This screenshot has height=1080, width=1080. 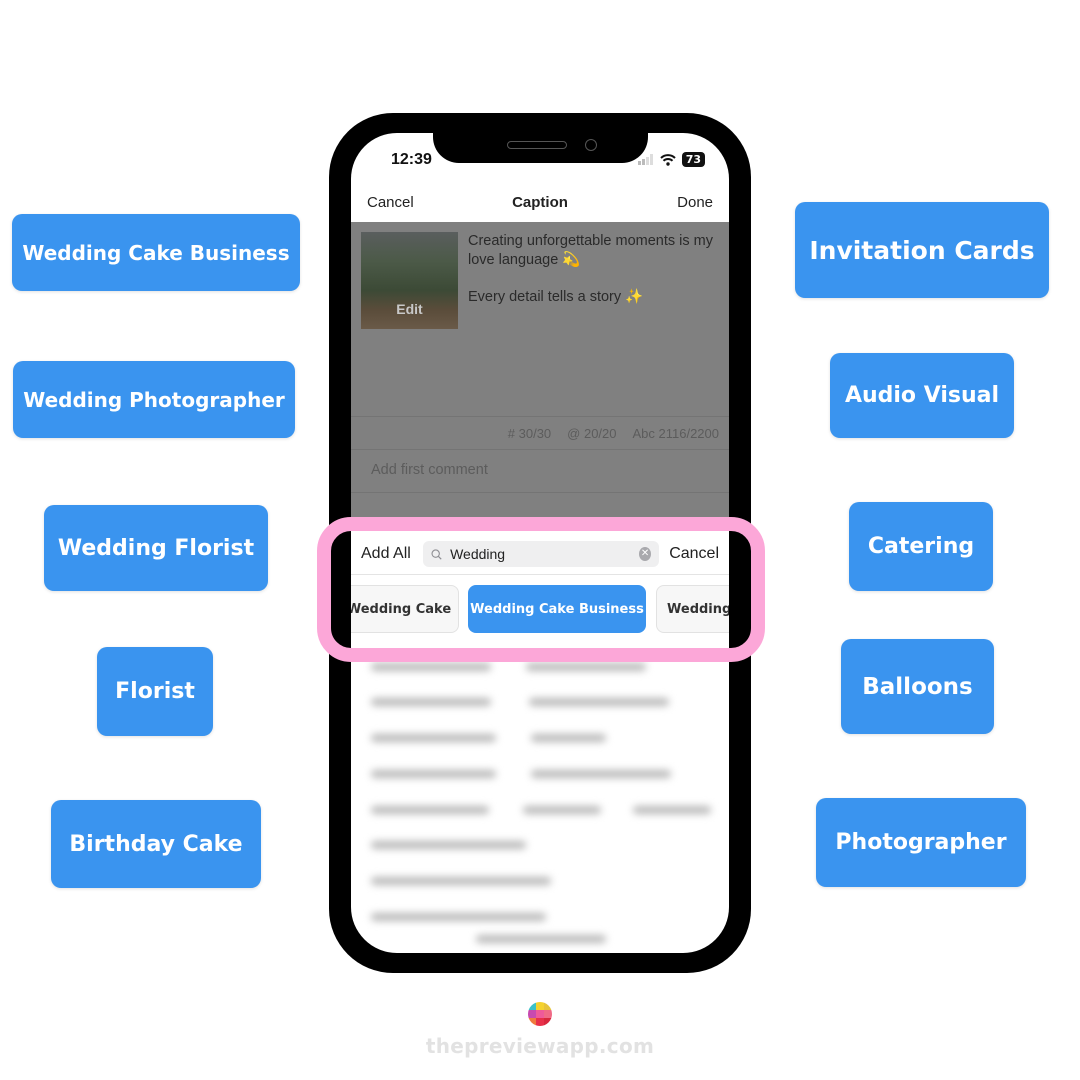 I want to click on first-comment-field: Add first comment, so click(x=429, y=470).